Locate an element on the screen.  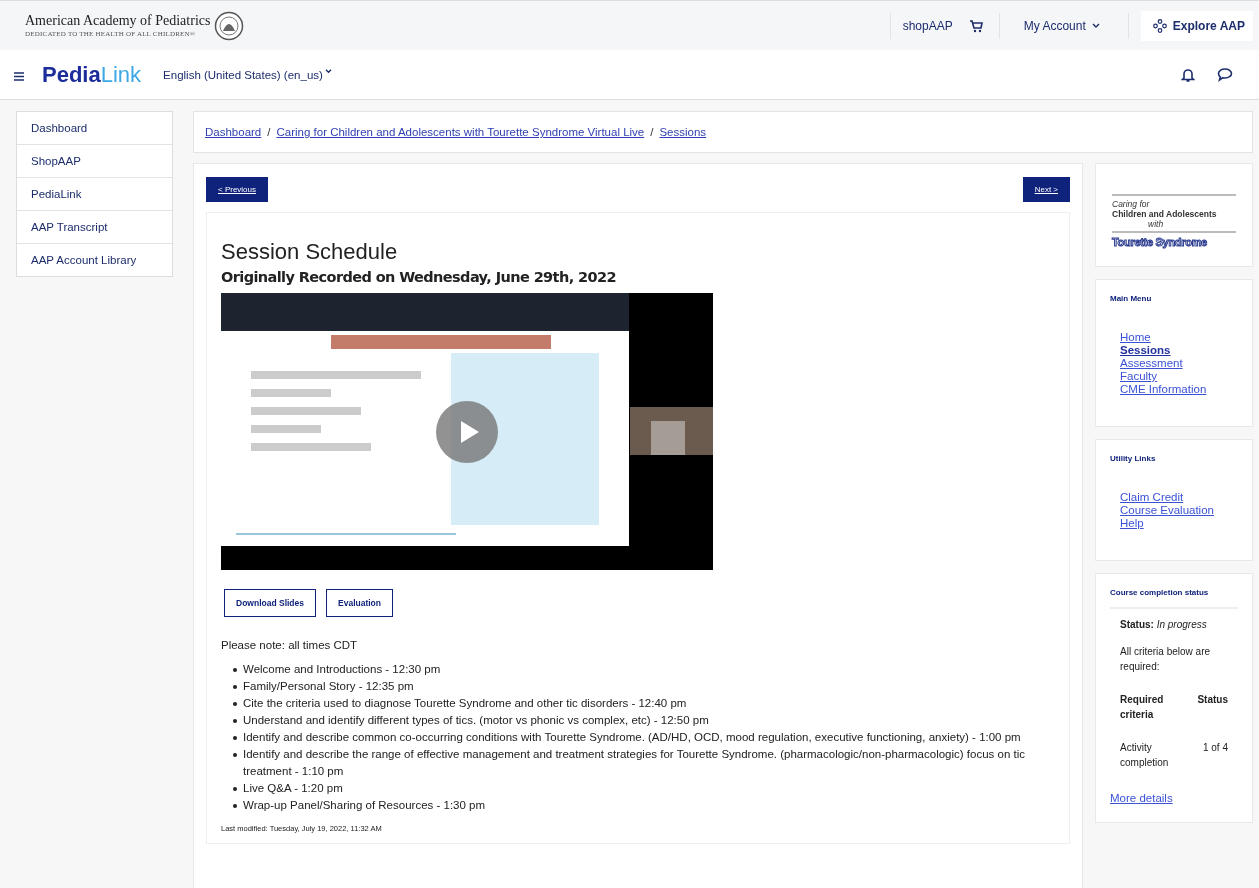
schedule-item: Live Q&A - 1:20 pm is located at coordinates (643, 788).